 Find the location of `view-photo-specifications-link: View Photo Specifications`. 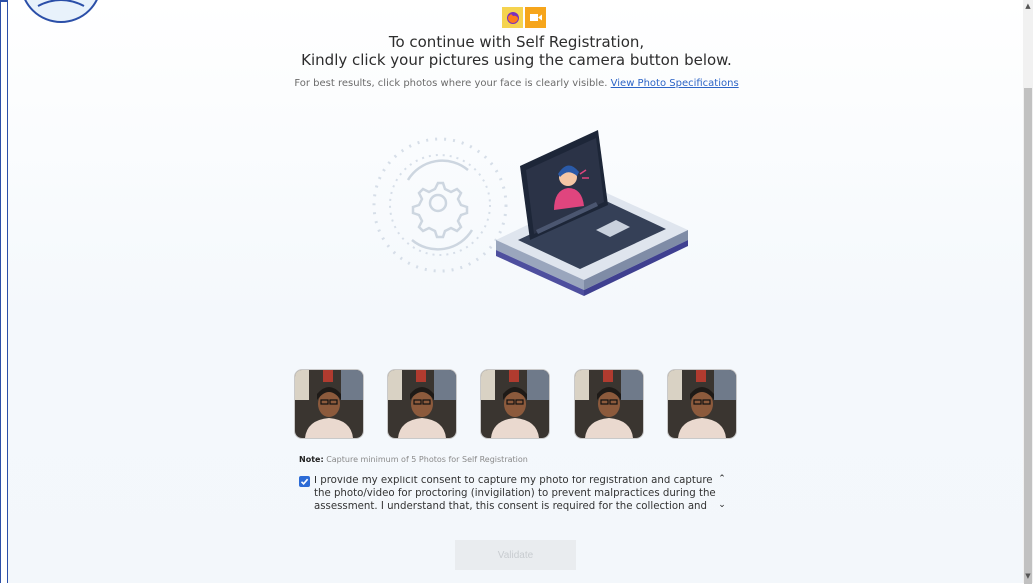

view-photo-specifications-link: View Photo Specifications is located at coordinates (675, 83).